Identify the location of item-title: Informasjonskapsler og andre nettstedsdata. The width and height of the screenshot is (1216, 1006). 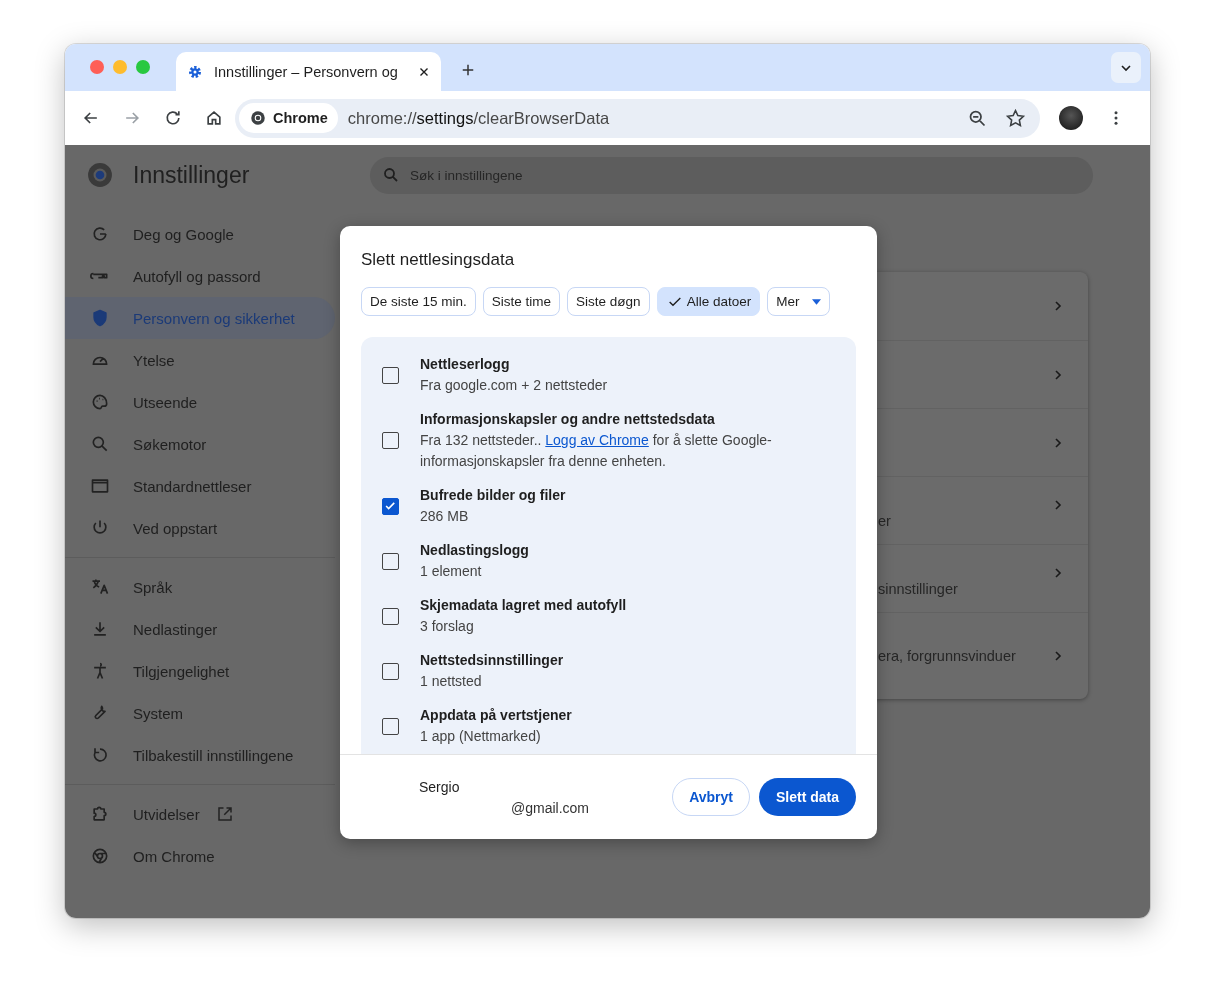
(568, 419).